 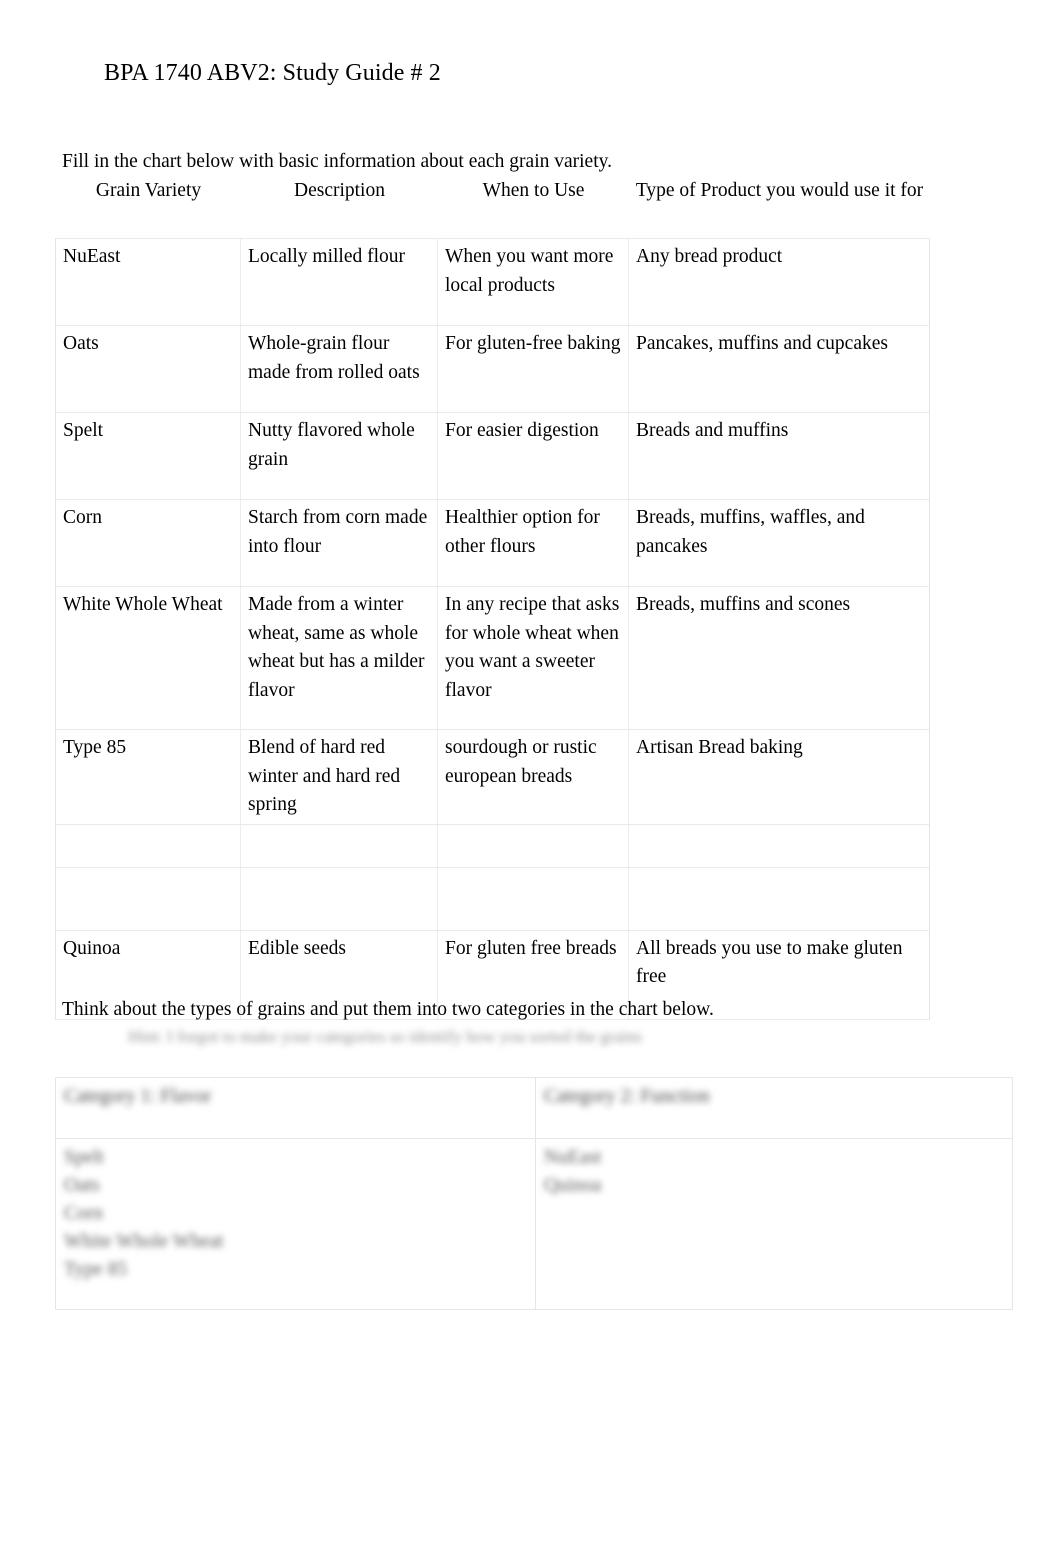 What do you see at coordinates (779, 206) in the screenshot?
I see `column-header-product-type: Type of Product you would use it for` at bounding box center [779, 206].